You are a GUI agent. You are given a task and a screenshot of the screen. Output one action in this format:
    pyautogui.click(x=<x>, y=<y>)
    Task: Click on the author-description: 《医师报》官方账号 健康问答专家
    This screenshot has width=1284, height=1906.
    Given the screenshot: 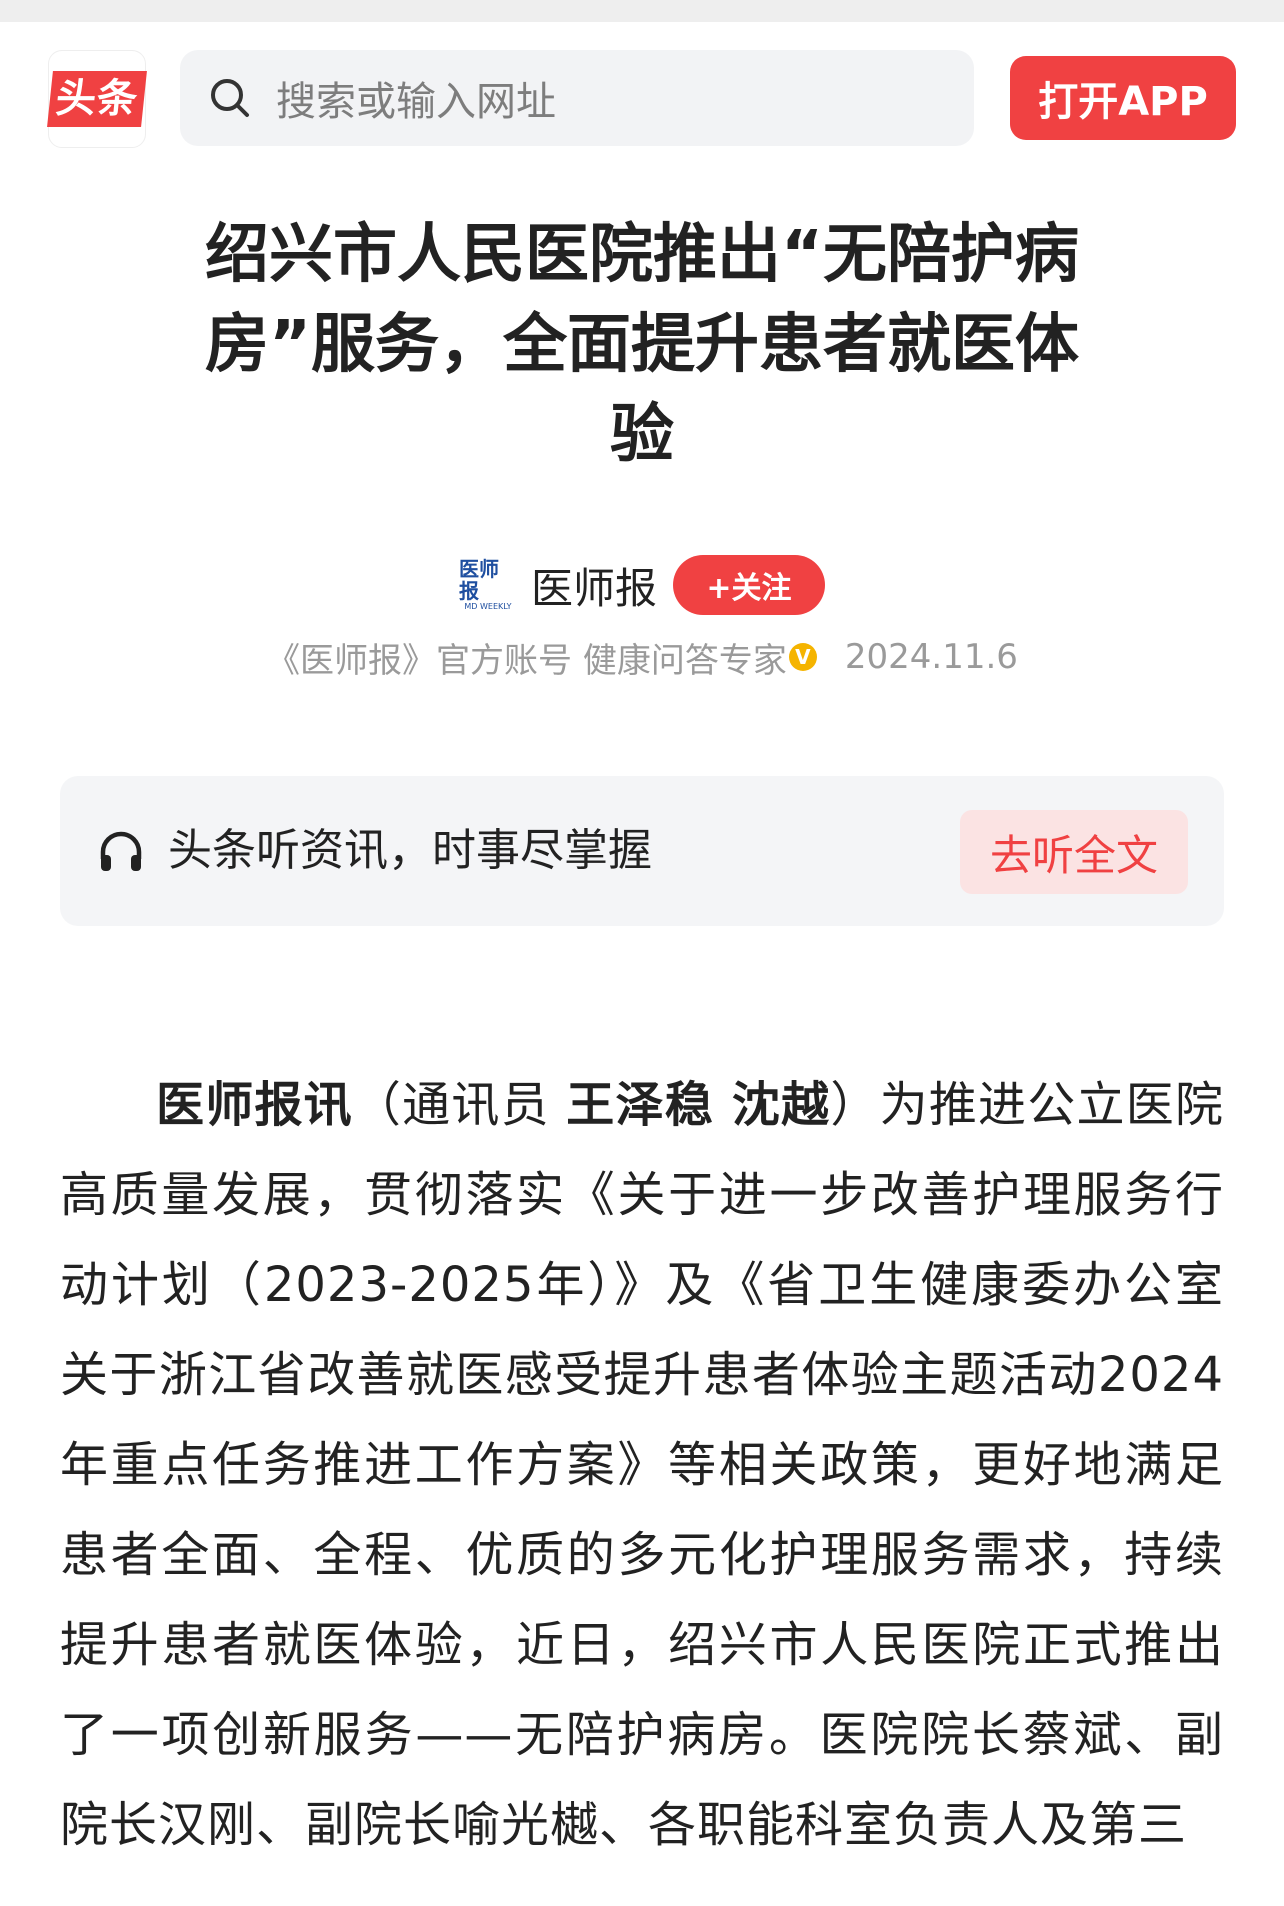 What is the action you would take?
    pyautogui.click(x=526, y=660)
    